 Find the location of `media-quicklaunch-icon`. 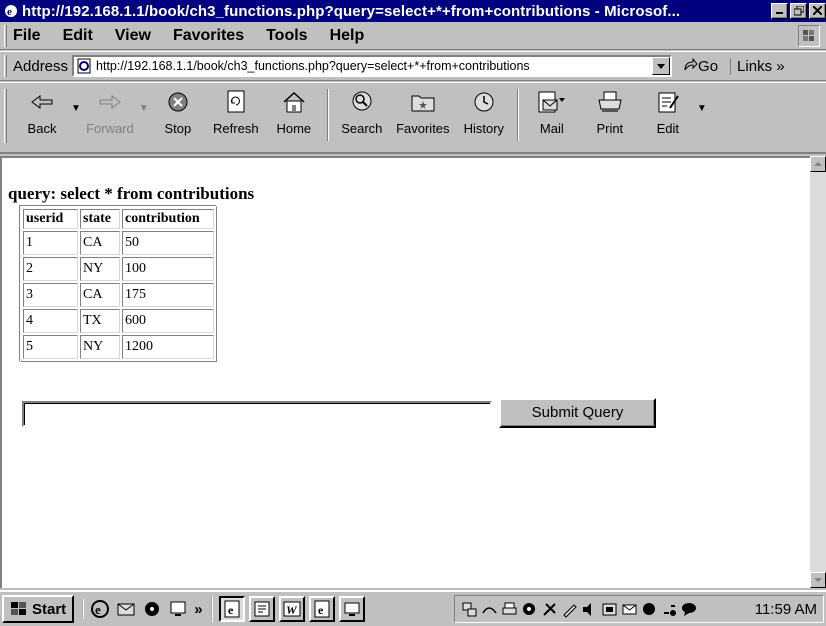

media-quicklaunch-icon is located at coordinates (152, 609).